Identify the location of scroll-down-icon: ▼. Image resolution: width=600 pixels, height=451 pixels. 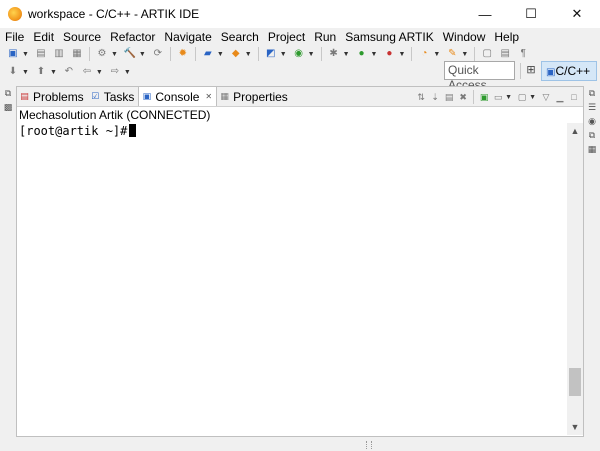
(575, 427).